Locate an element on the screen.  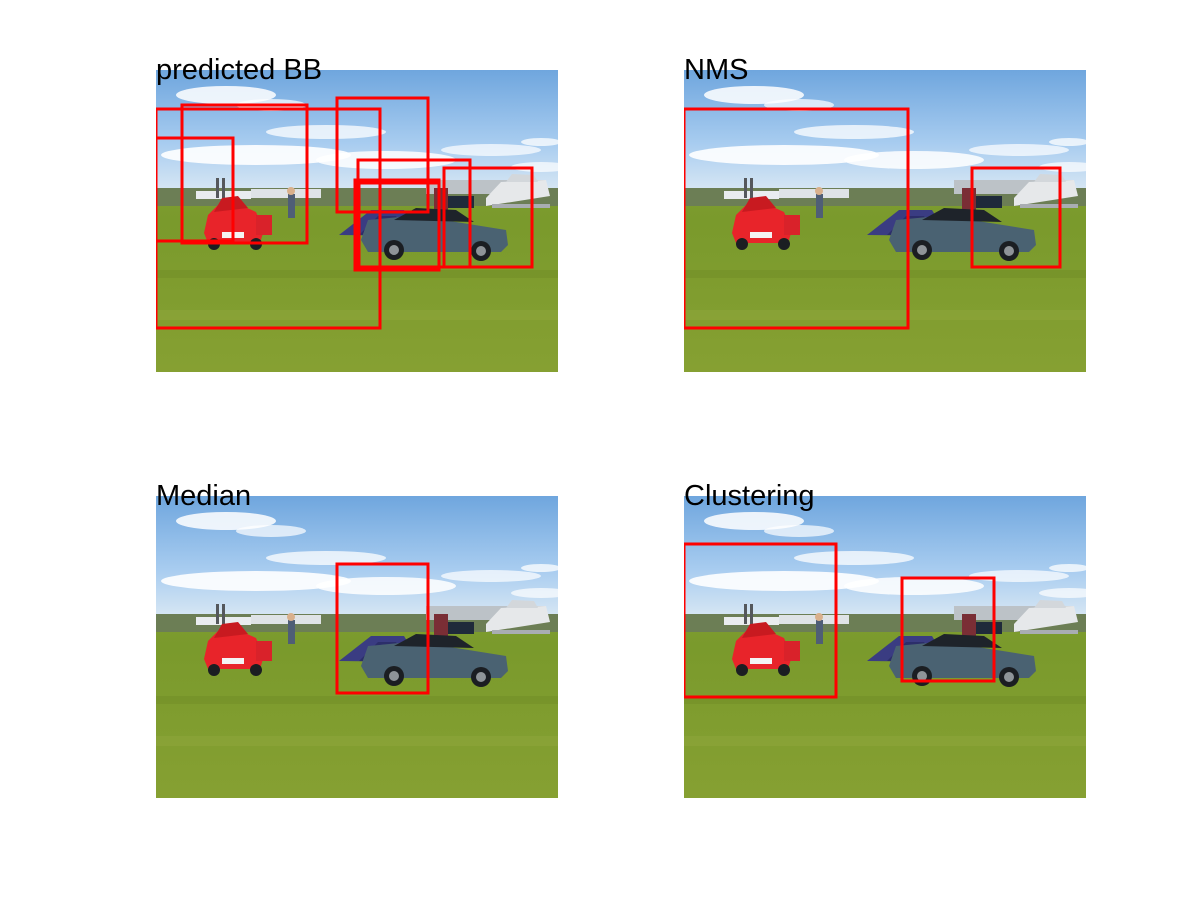
panel-title: Median is located at coordinates (204, 496).